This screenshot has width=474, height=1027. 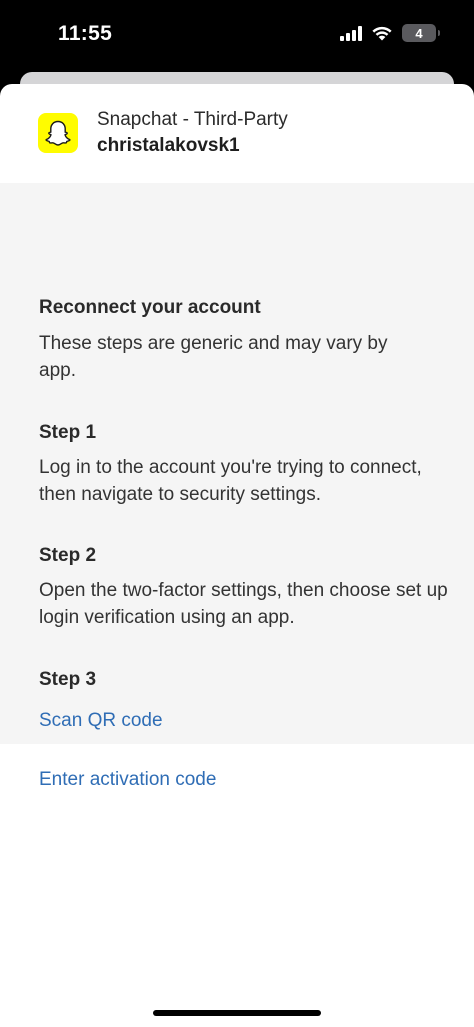 I want to click on status-icons: 4, so click(x=390, y=33).